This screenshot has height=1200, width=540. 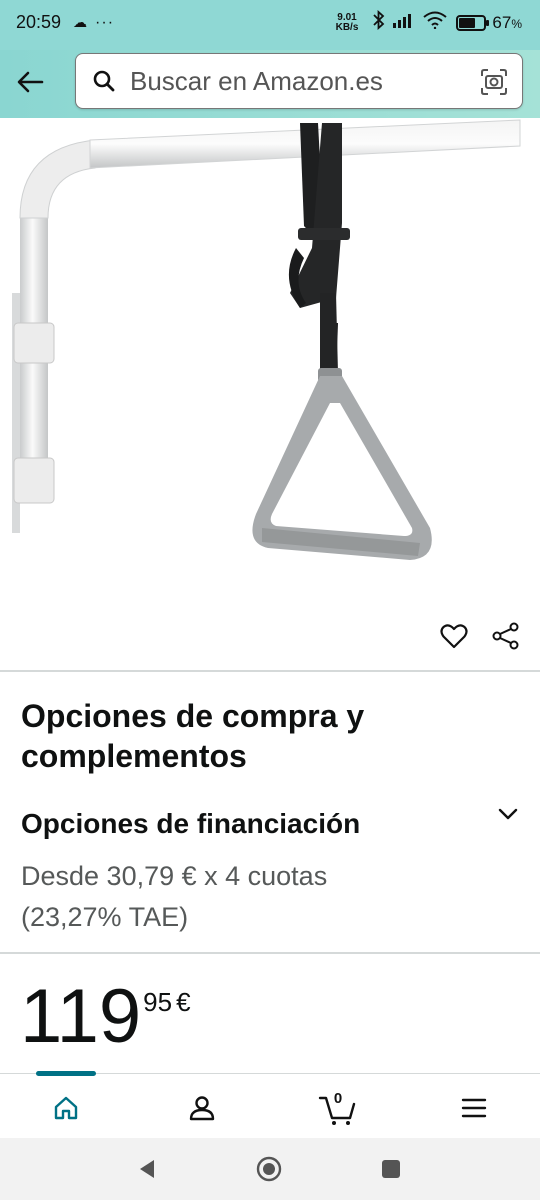 I want to click on network-speed: 9.01 KB/s, so click(x=347, y=22).